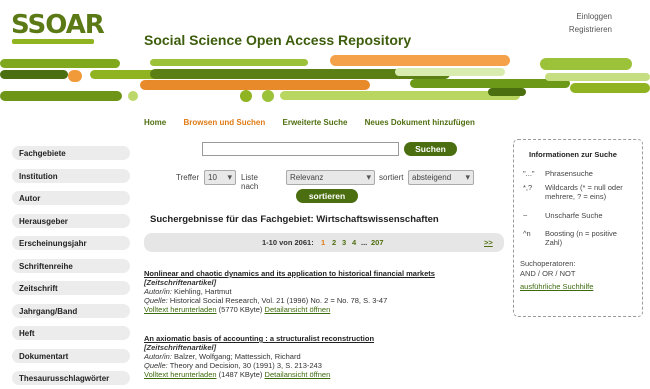 The height and width of the screenshot is (389, 650). I want to click on logo-underline, so click(53, 41).